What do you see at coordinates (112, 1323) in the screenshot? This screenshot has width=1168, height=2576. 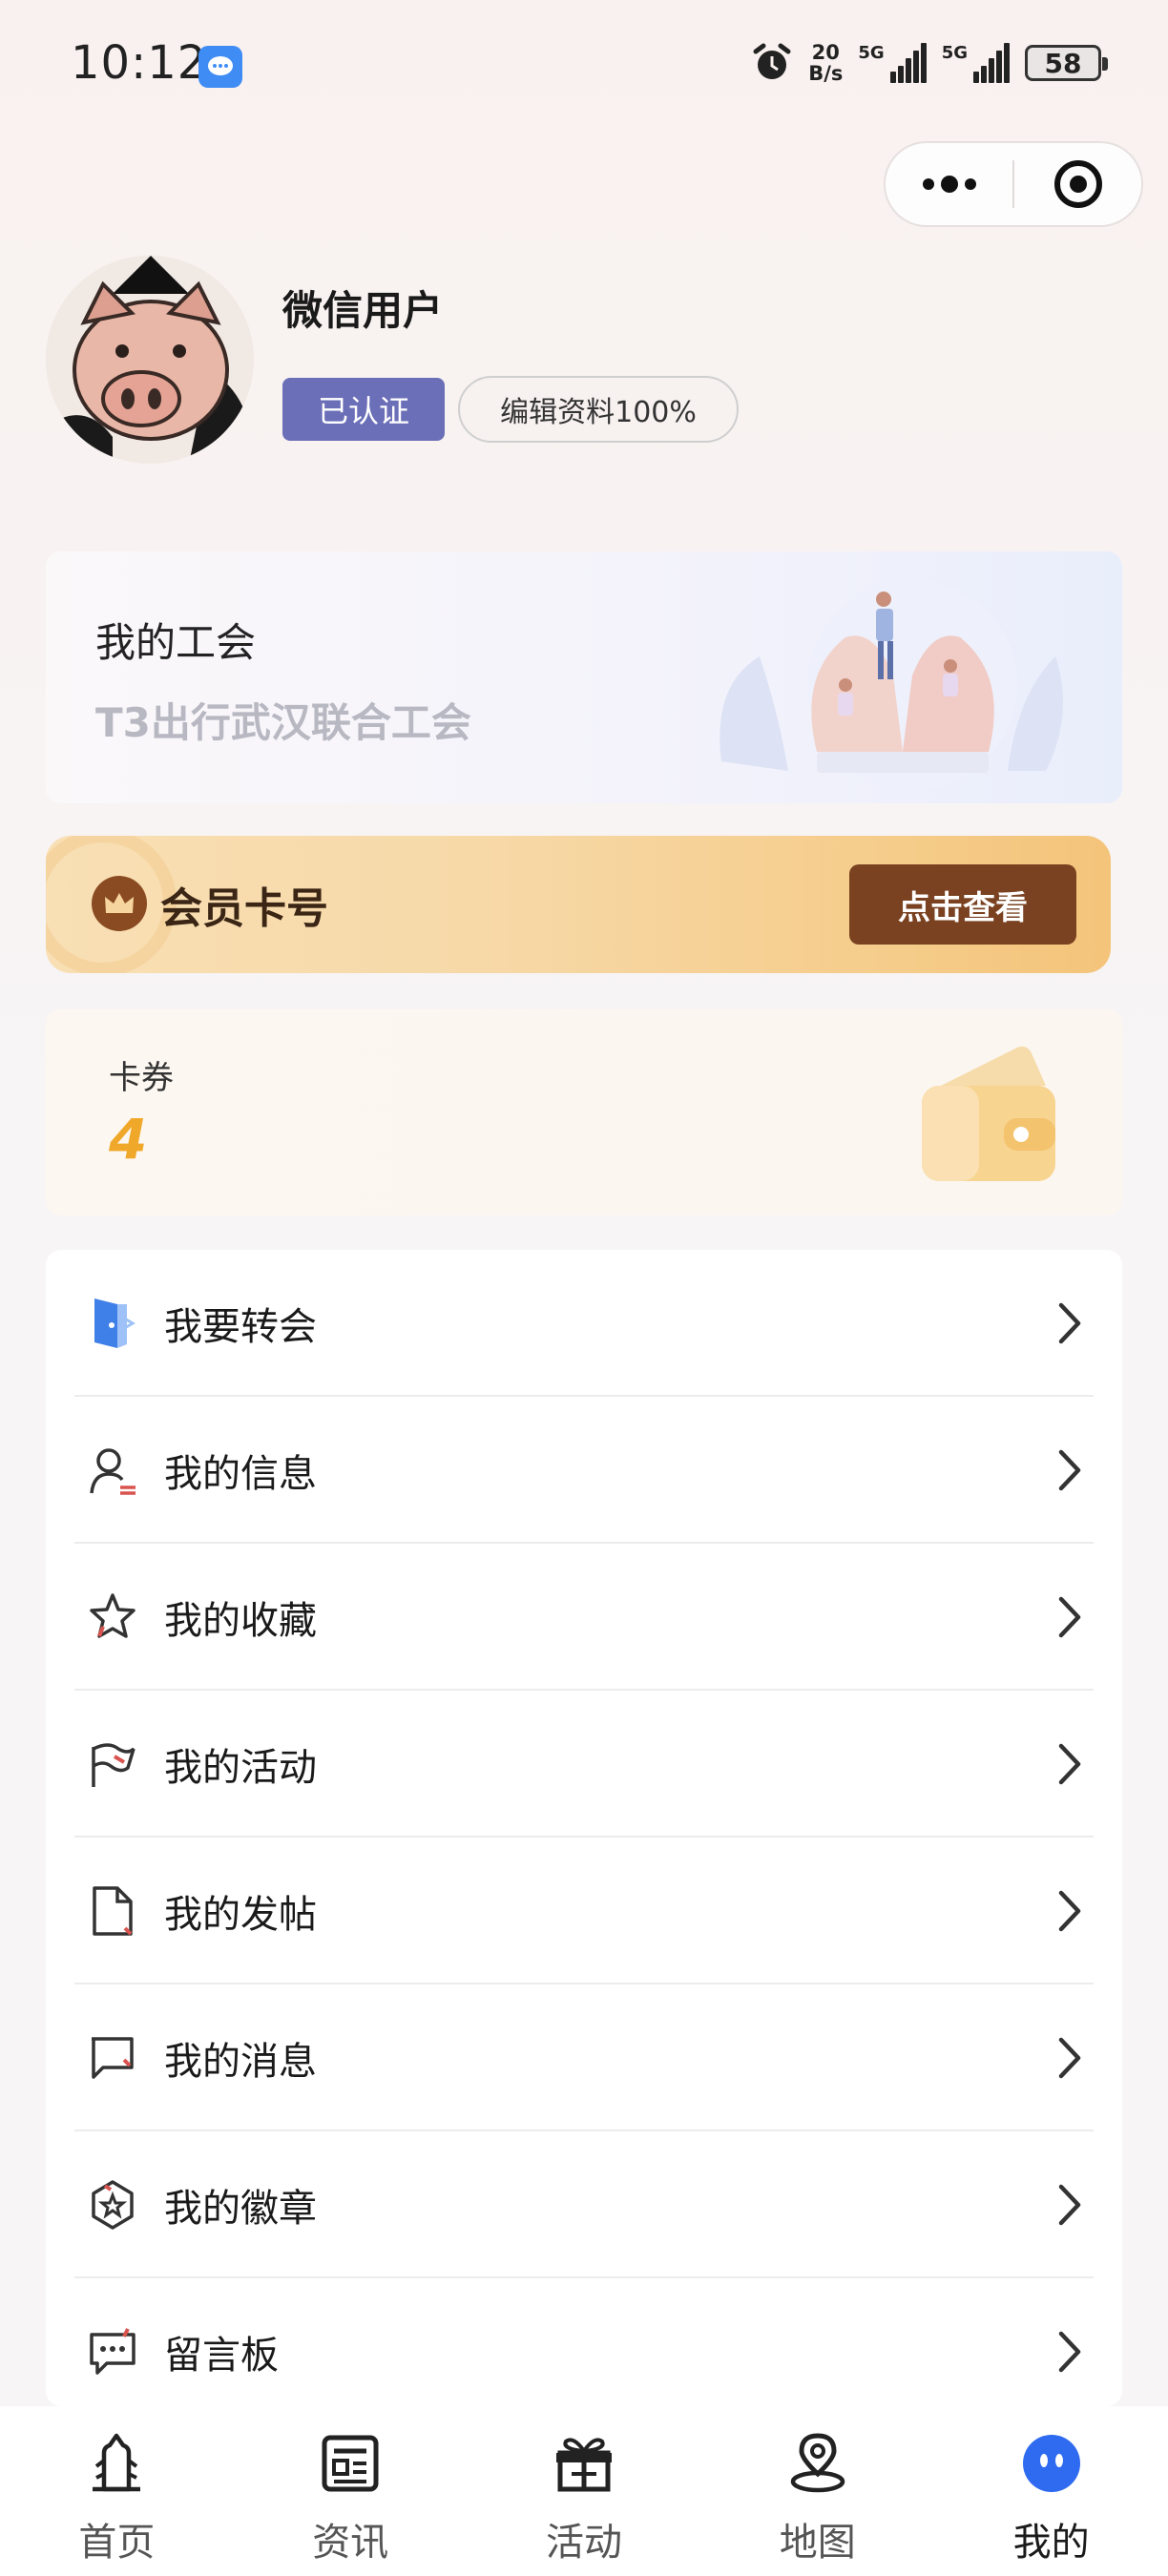 I see `transfer-door-icon` at bounding box center [112, 1323].